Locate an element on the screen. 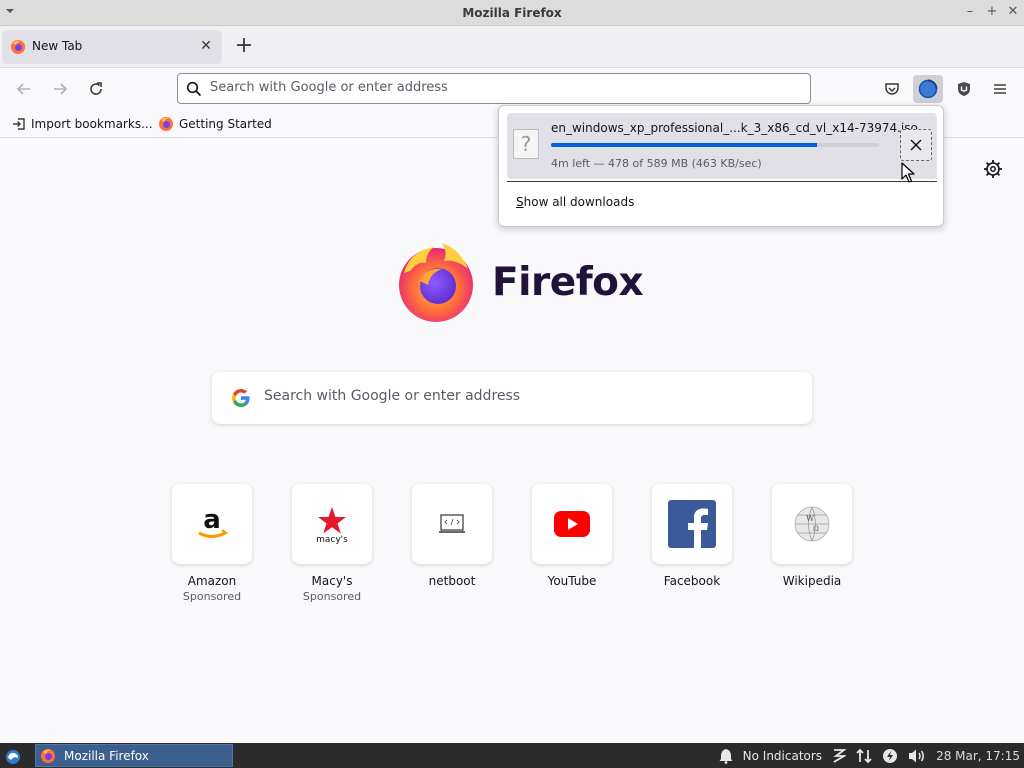 This screenshot has width=1024, height=768. taskbar-window-firefox: Mozilla Firefox is located at coordinates (134, 755).